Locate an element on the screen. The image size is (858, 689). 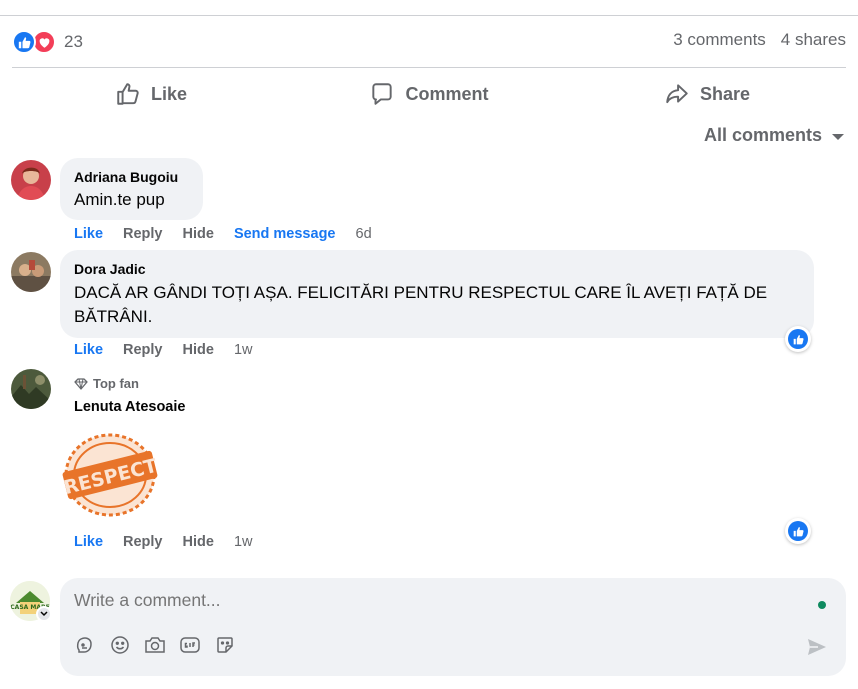
share-button: Share is located at coordinates (707, 94).